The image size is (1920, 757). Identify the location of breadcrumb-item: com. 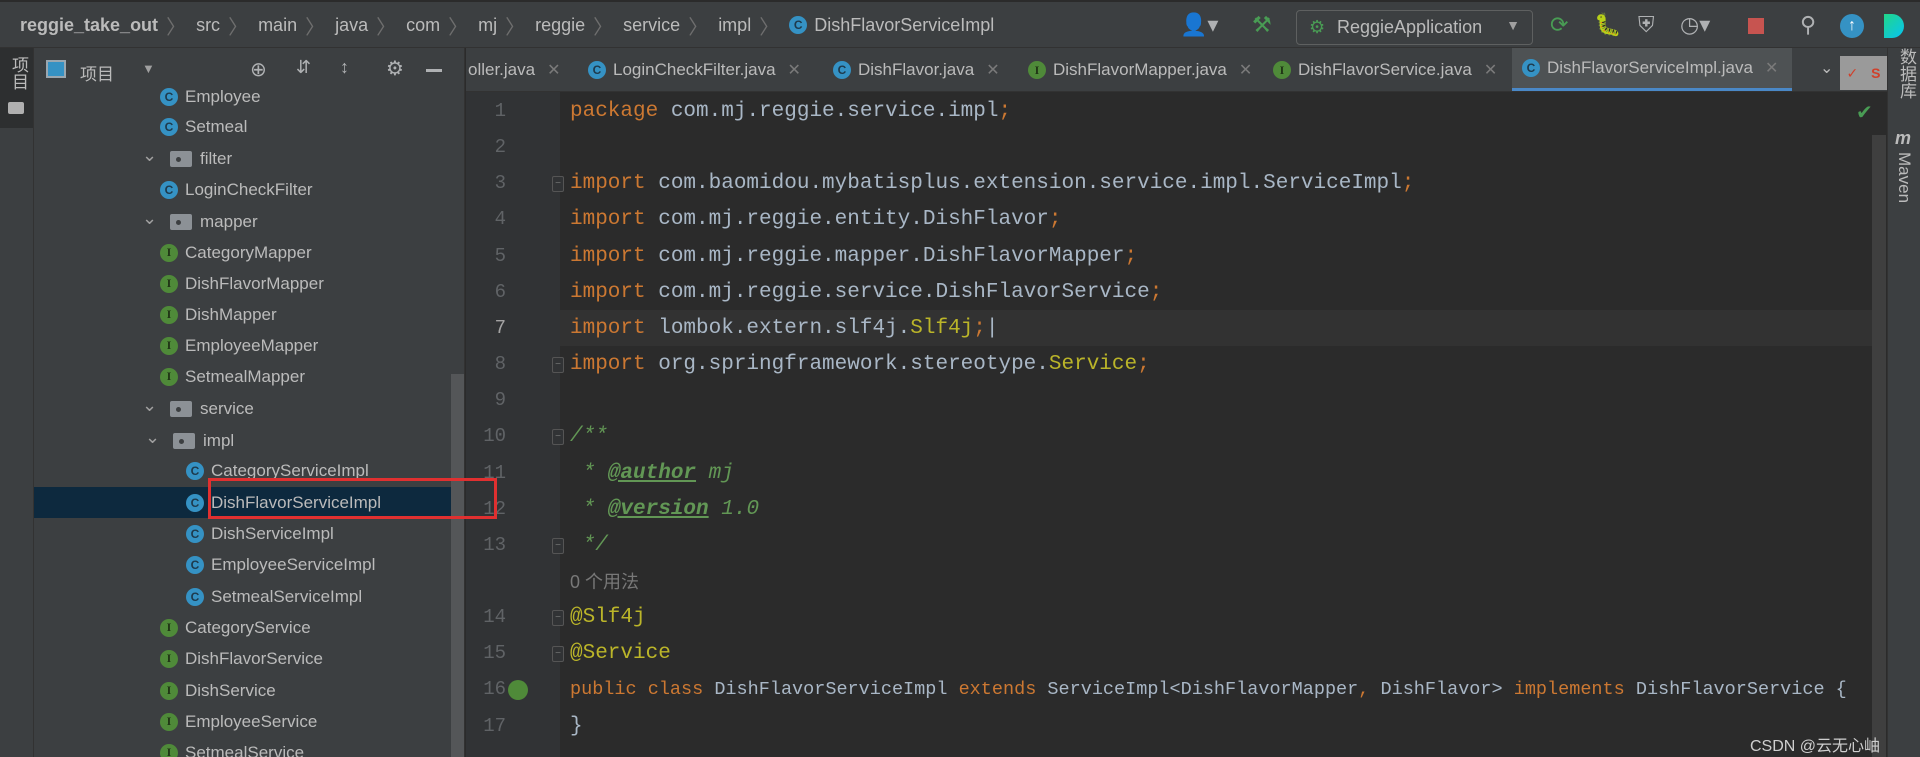
(423, 25).